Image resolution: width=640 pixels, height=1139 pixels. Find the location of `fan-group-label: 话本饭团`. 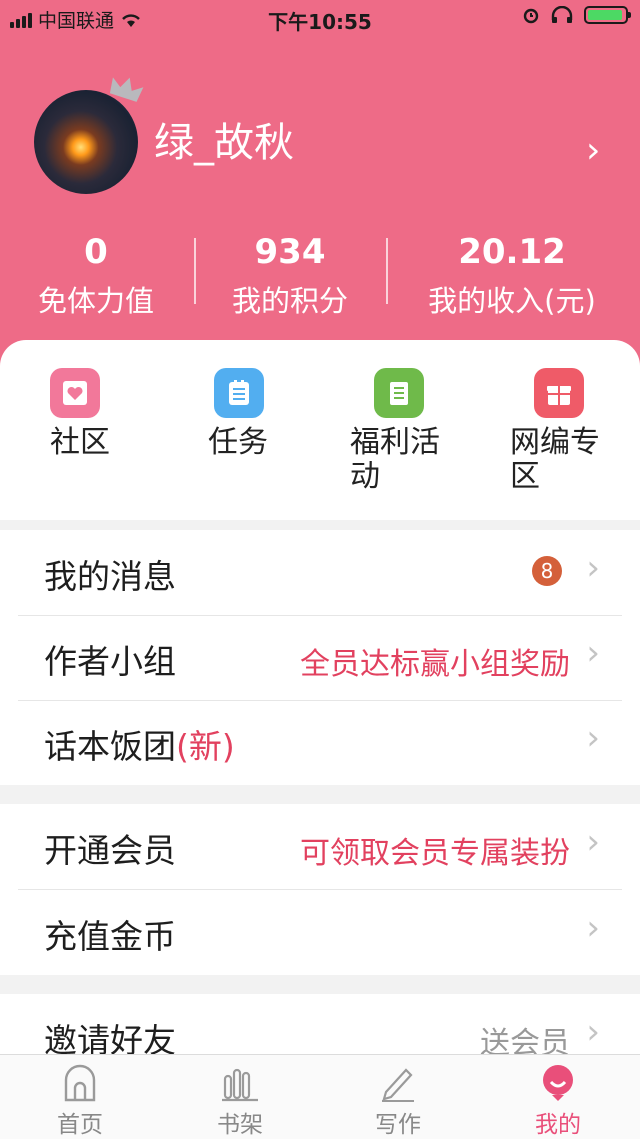

fan-group-label: 话本饭团 is located at coordinates (110, 746).